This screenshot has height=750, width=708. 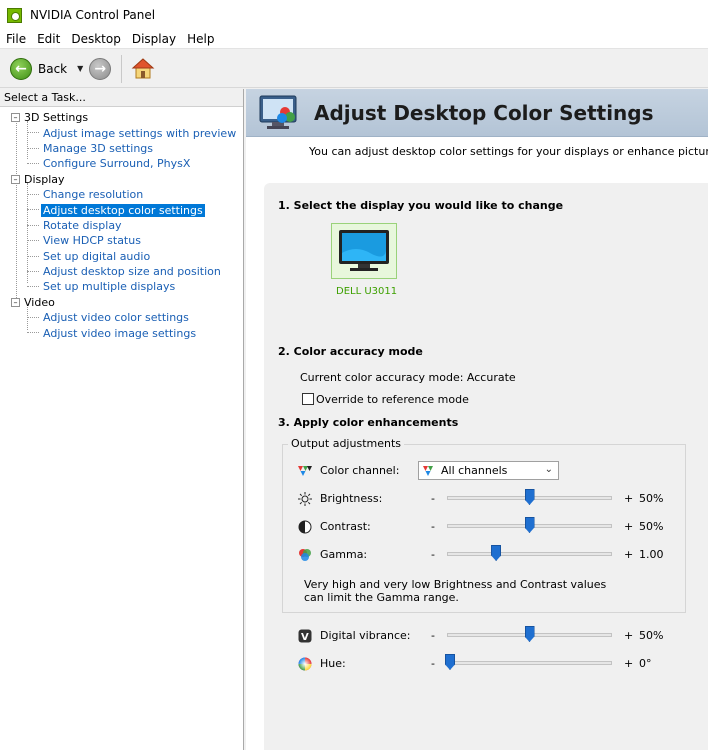 I want to click on menu-file: File, so click(x=15, y=39).